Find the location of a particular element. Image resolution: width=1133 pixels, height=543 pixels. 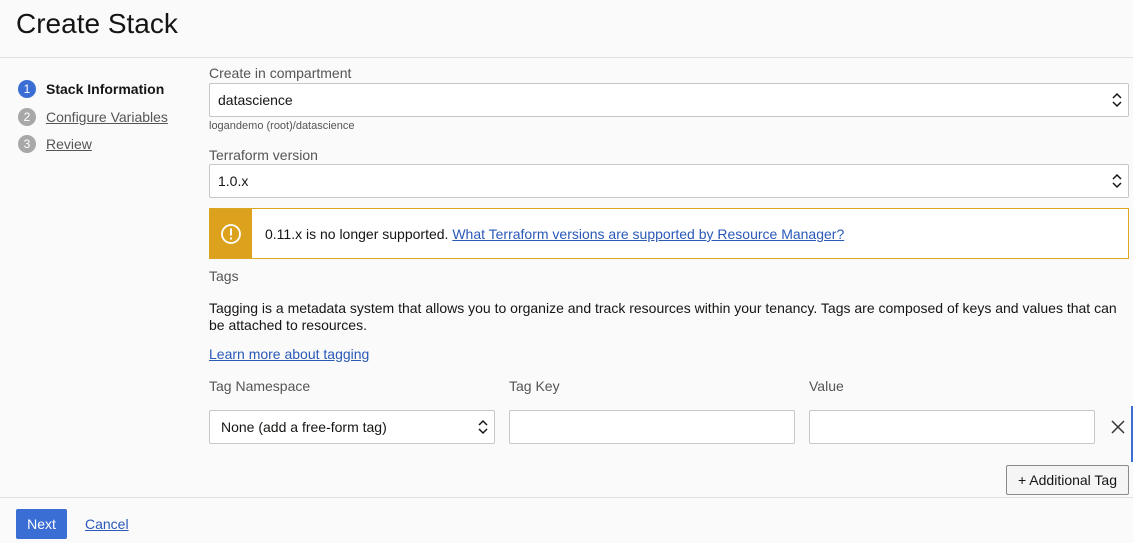

page-title: Create Stack is located at coordinates (97, 23).